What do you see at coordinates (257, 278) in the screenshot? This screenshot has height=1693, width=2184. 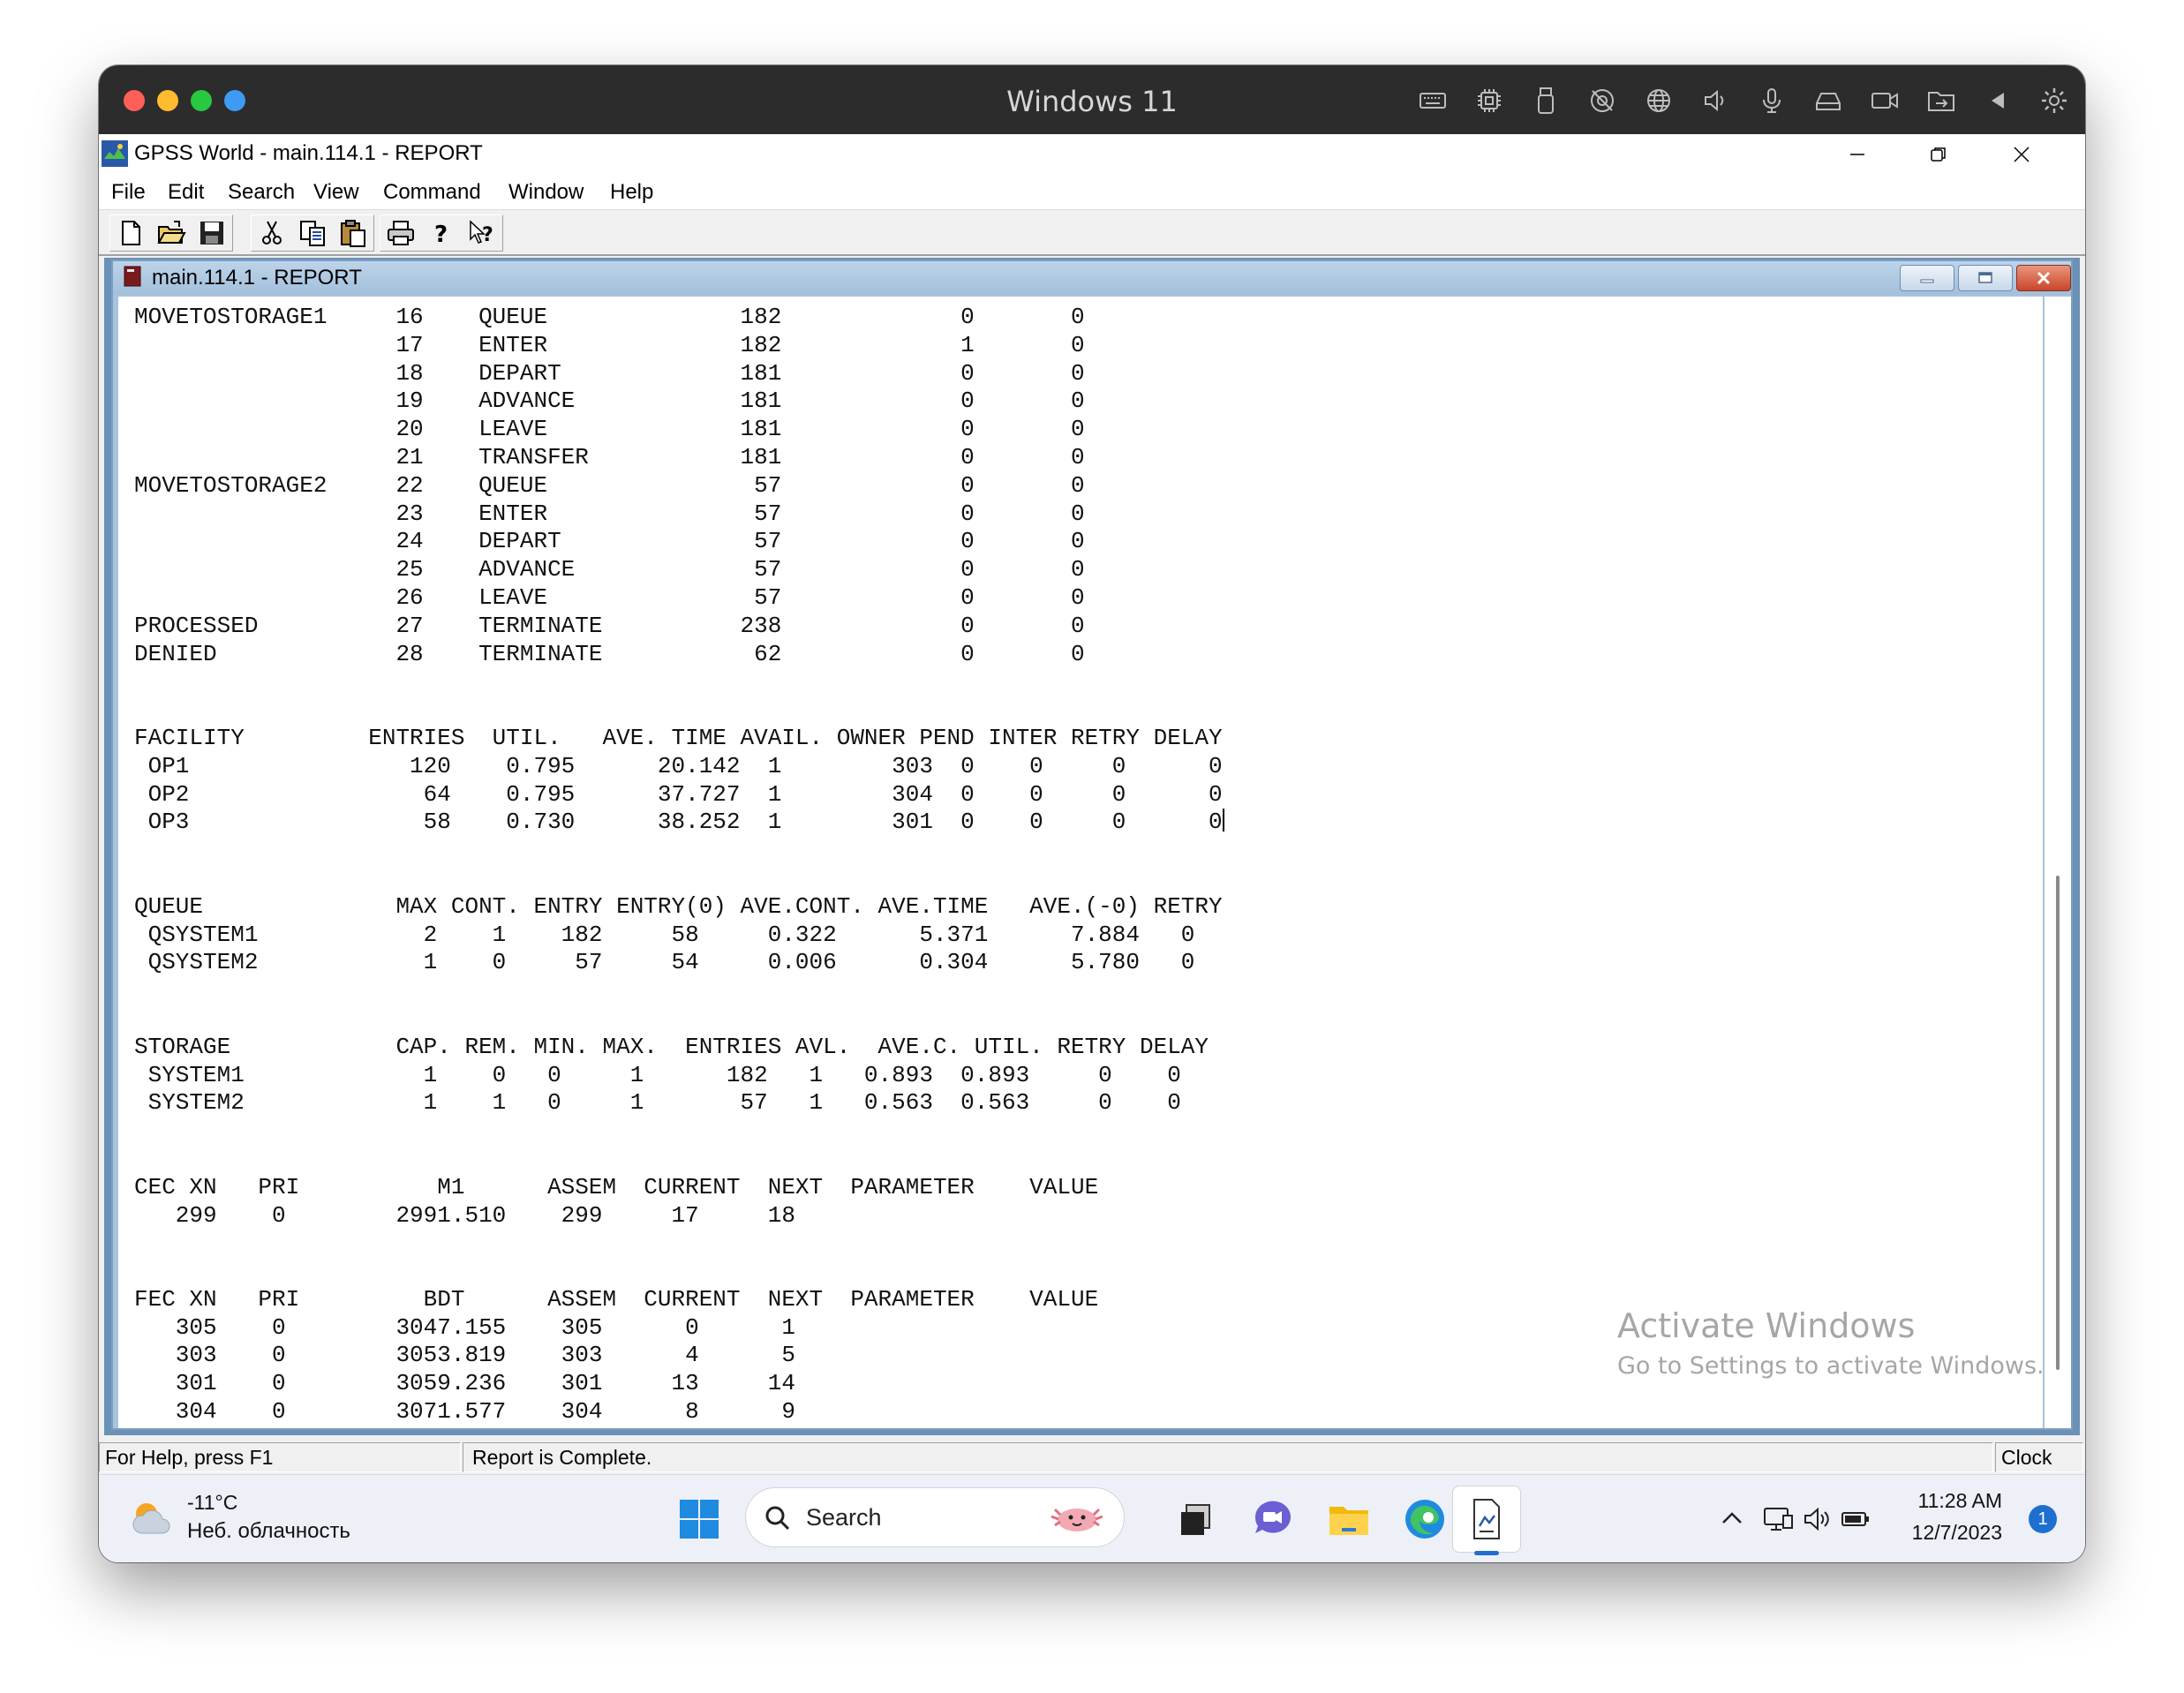 I see `report-child-title: main.114.1 - REPORT` at bounding box center [257, 278].